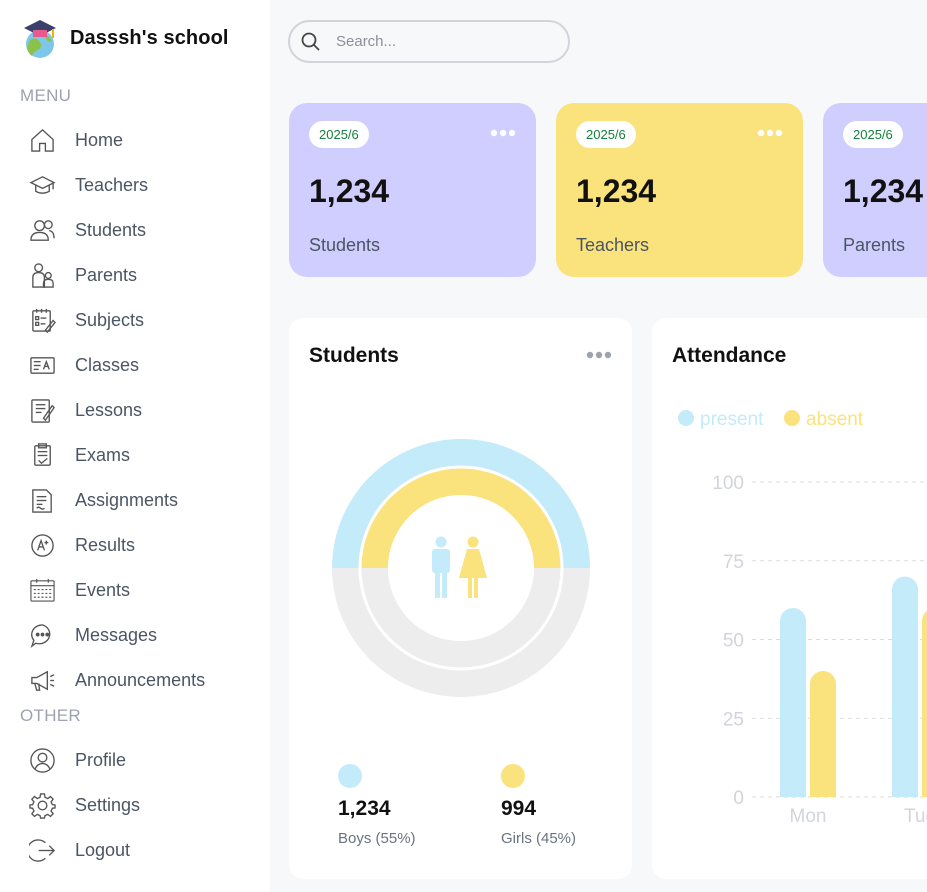  I want to click on sidebar-item-students: Students, so click(143, 230).